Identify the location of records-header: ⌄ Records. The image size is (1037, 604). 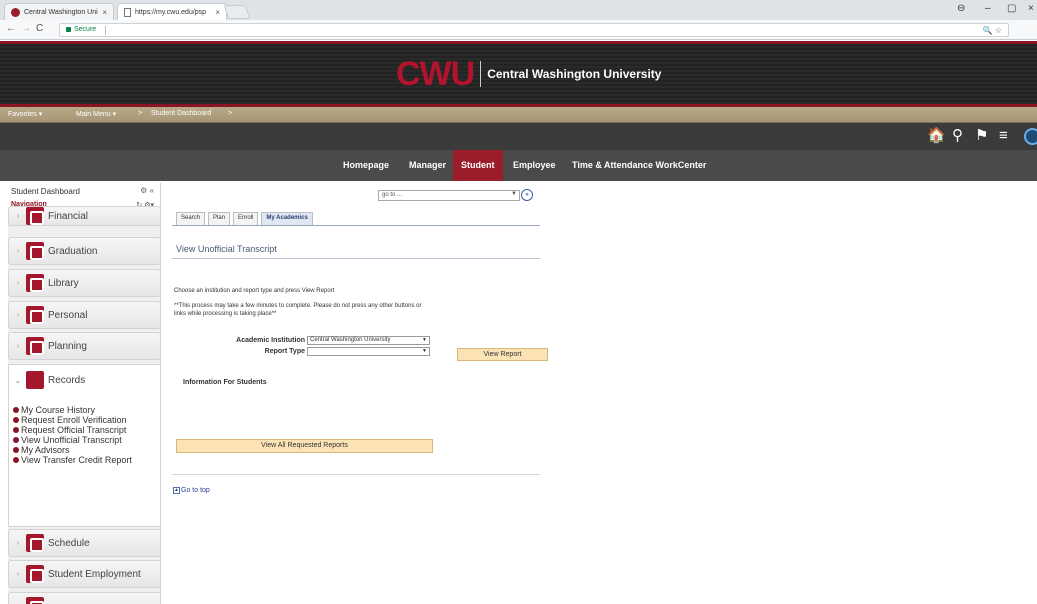
(84, 380).